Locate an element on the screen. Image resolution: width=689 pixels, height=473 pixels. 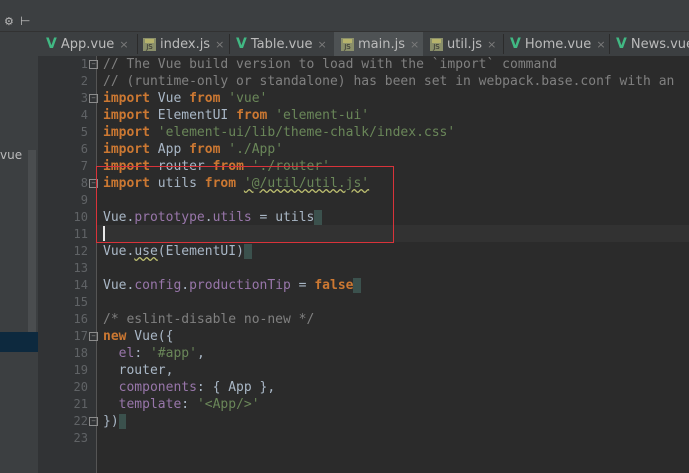
code-line-17: new Vue({ is located at coordinates (138, 336).